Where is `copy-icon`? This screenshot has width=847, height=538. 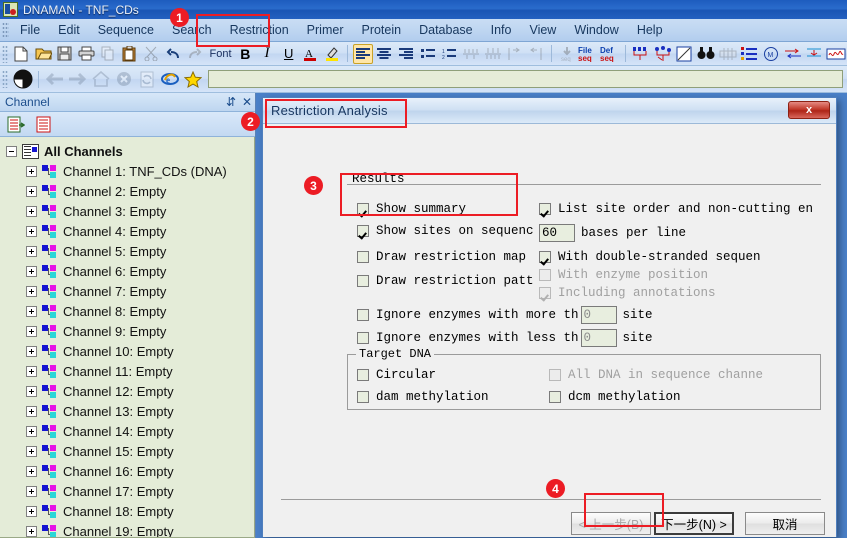 copy-icon is located at coordinates (108, 54).